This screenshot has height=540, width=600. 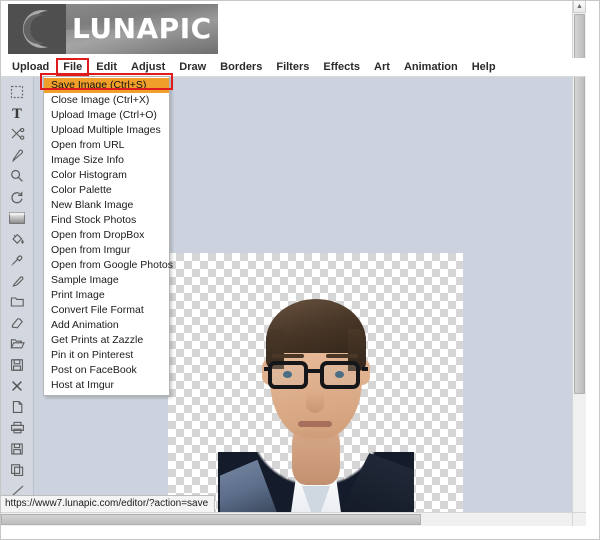 What do you see at coordinates (106, 175) in the screenshot?
I see `menu-color-histogram: Color Histogram` at bounding box center [106, 175].